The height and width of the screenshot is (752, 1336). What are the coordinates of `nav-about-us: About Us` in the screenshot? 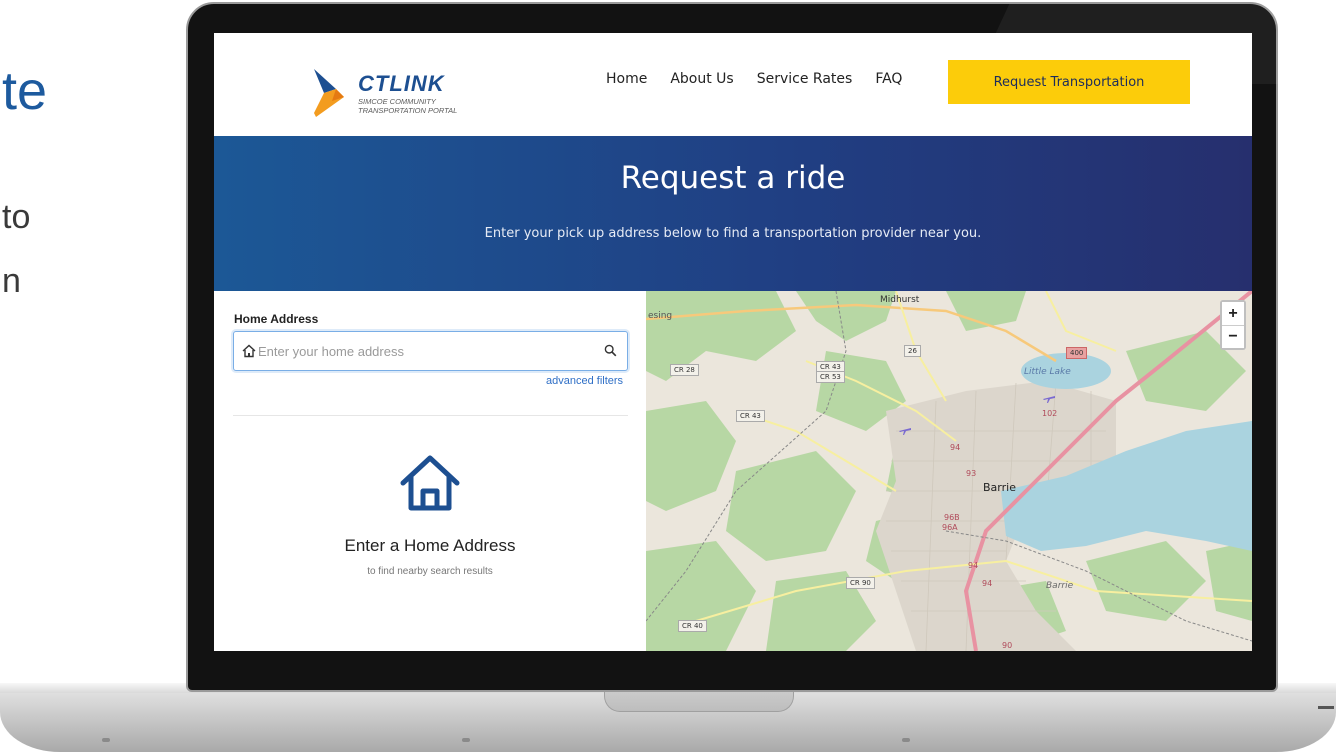 It's located at (701, 79).